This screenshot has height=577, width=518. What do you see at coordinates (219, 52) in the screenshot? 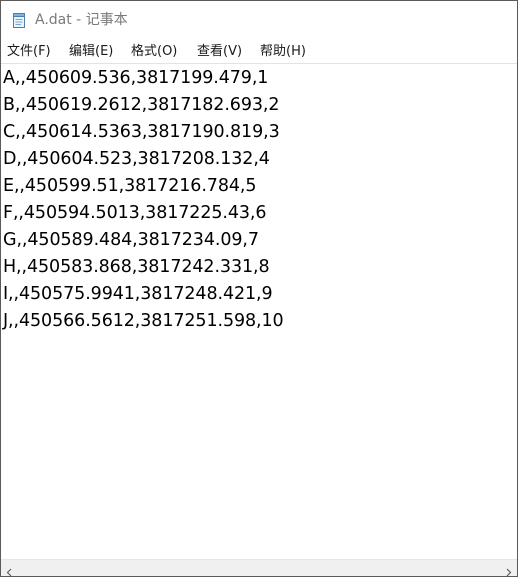
I see `menu-view: 查看(V)` at bounding box center [219, 52].